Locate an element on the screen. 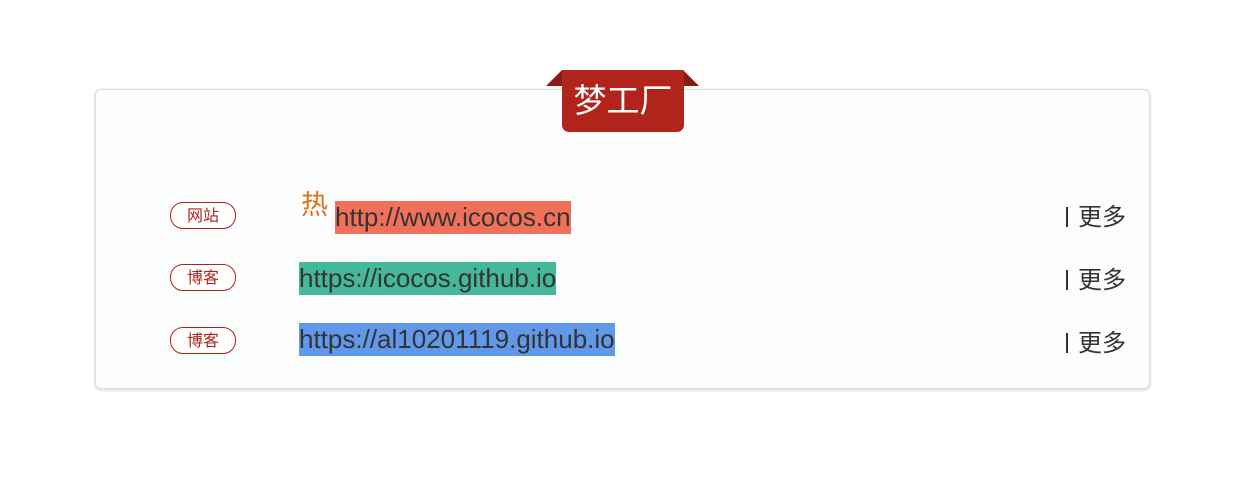 Image resolution: width=1236 pixels, height=498 pixels. ribbon-fold-left is located at coordinates (554, 78).